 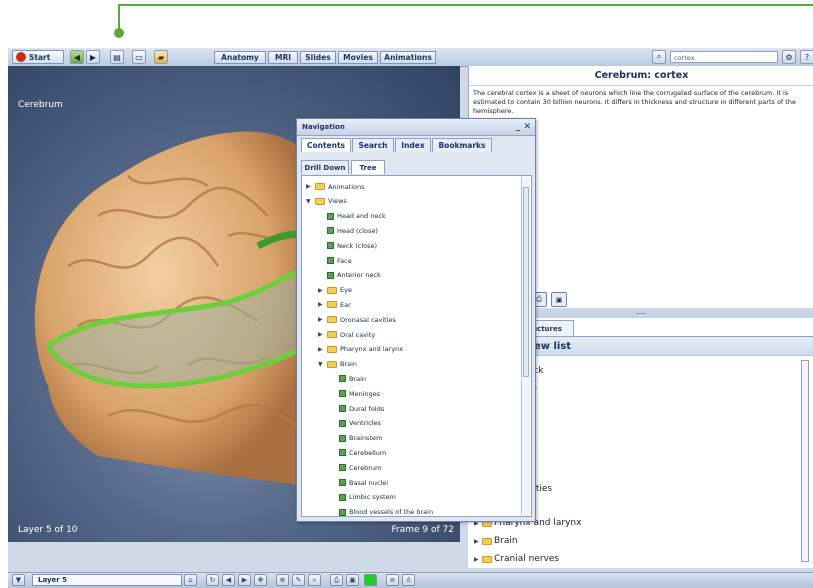 I want to click on start-logo-icon, so click(x=21, y=57).